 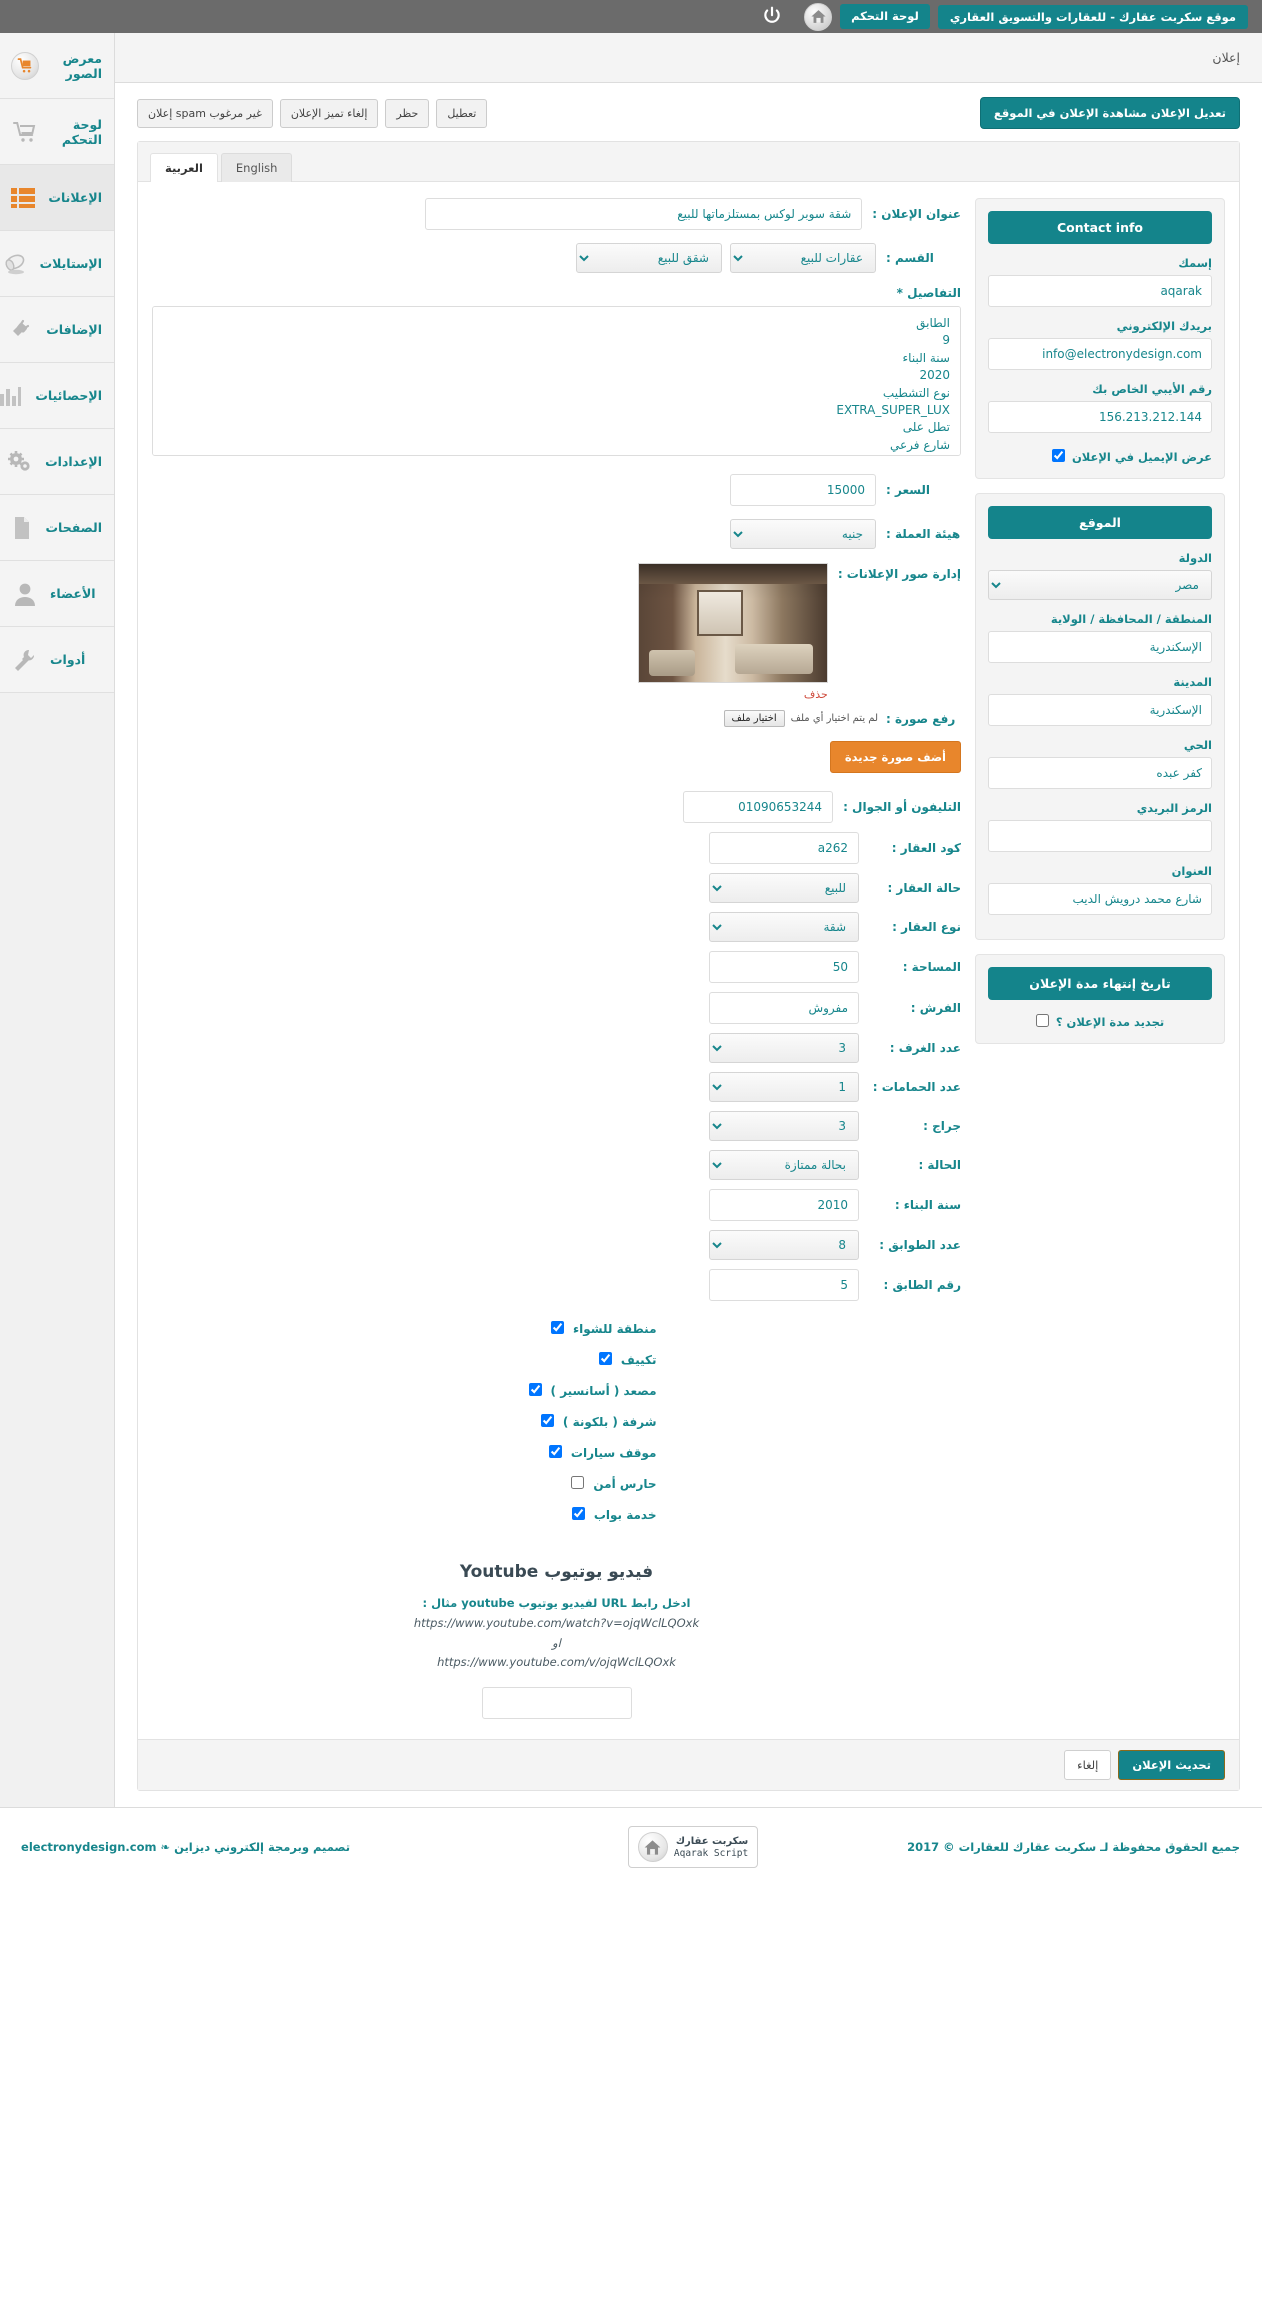 I want to click on furnishing-input, so click(x=785, y=1008).